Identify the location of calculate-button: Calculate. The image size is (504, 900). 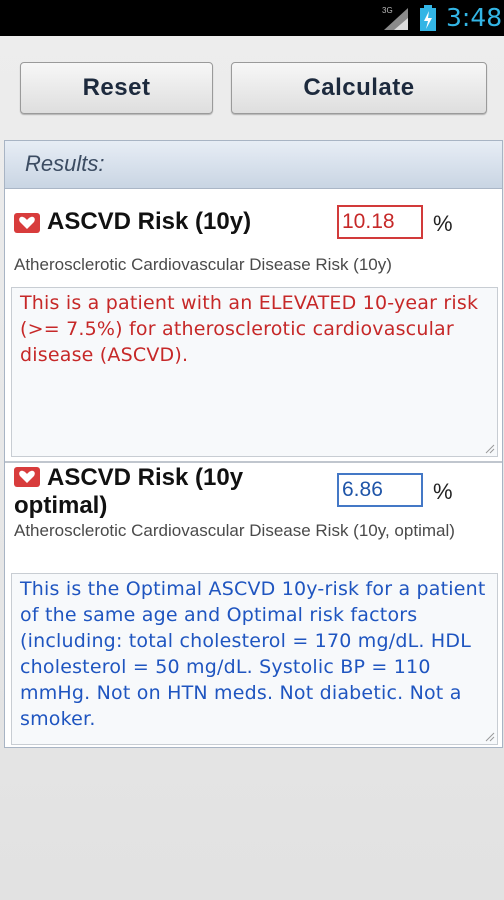
(359, 88).